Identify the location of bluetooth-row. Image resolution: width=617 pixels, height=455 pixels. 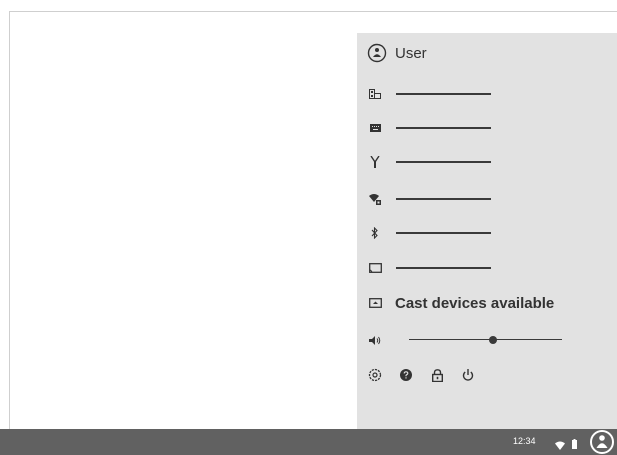
(429, 233).